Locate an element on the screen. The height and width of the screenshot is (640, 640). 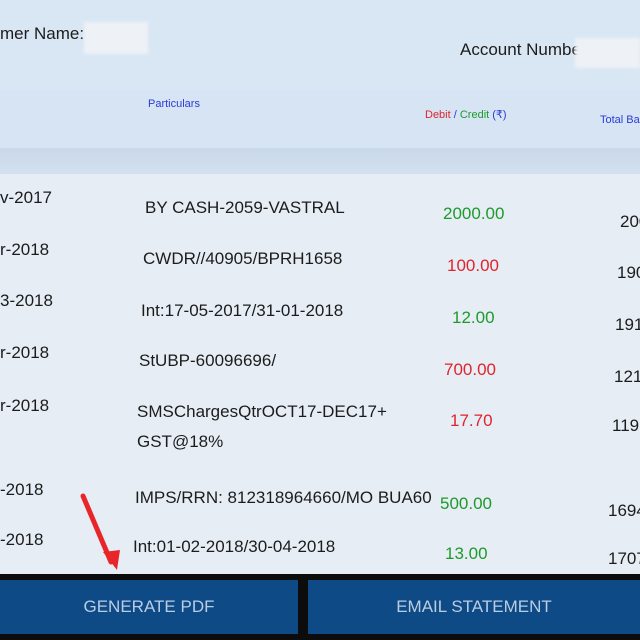
row-balance: 1212 is located at coordinates (627, 376).